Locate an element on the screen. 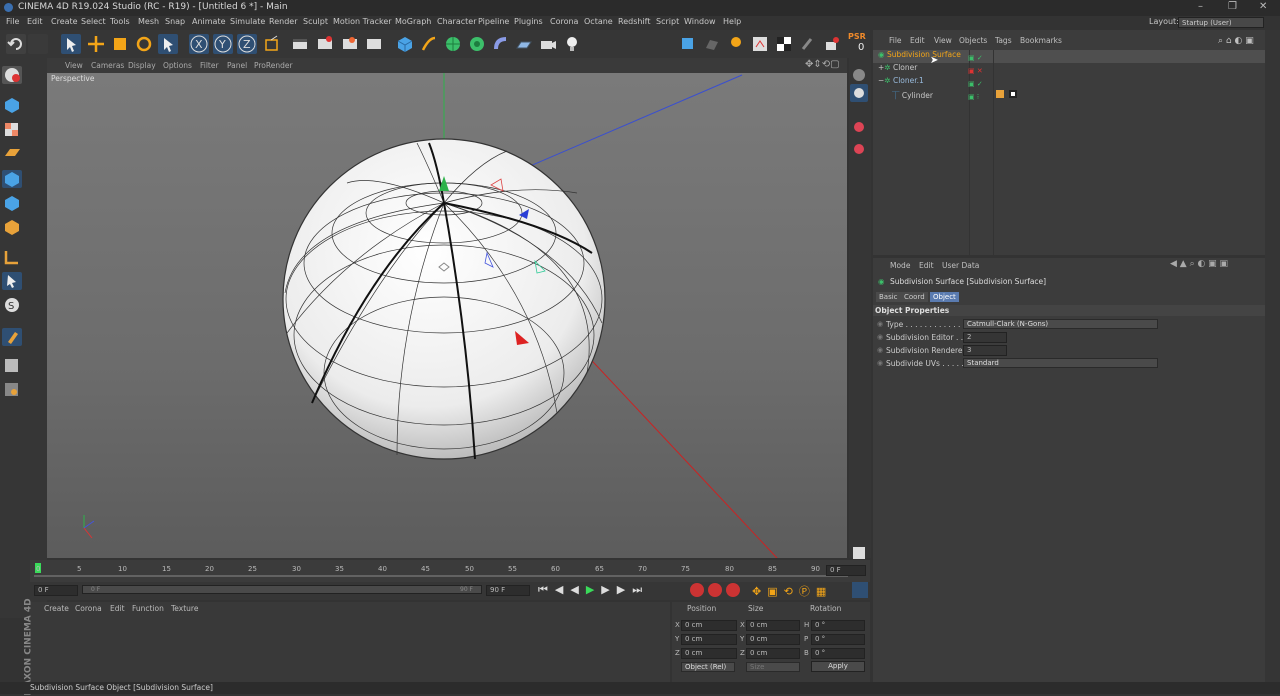 The height and width of the screenshot is (696, 1280). tab-basic: Basic is located at coordinates (888, 297).